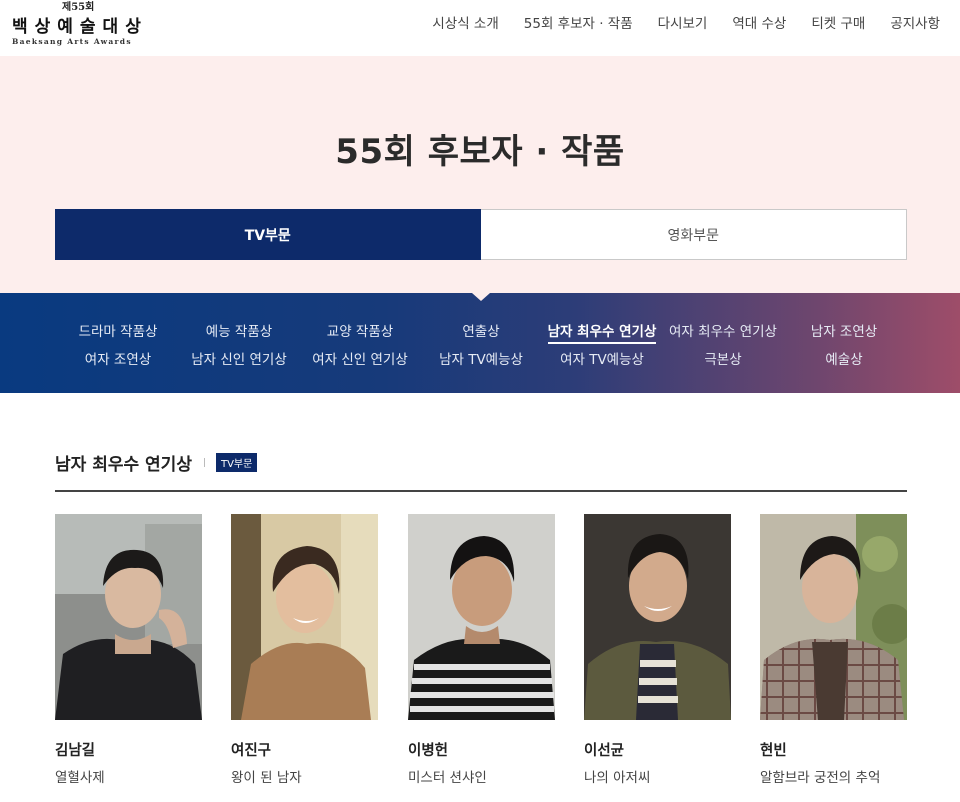 This screenshot has width=960, height=802. What do you see at coordinates (465, 22) in the screenshot?
I see `nav-item-about: 시상식 소개` at bounding box center [465, 22].